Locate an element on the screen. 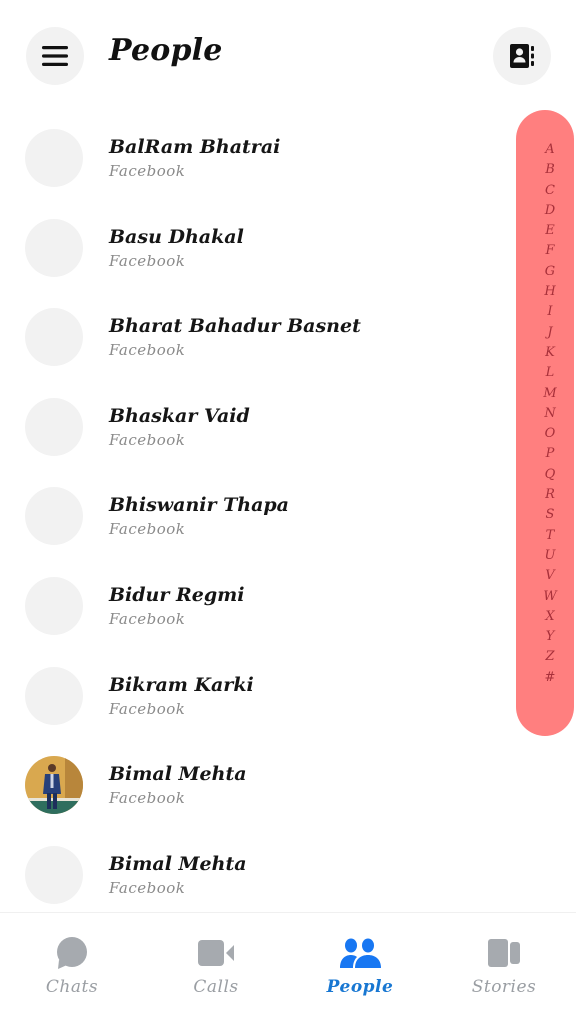 The height and width of the screenshot is (1025, 576). stories-icon is located at coordinates (504, 953).